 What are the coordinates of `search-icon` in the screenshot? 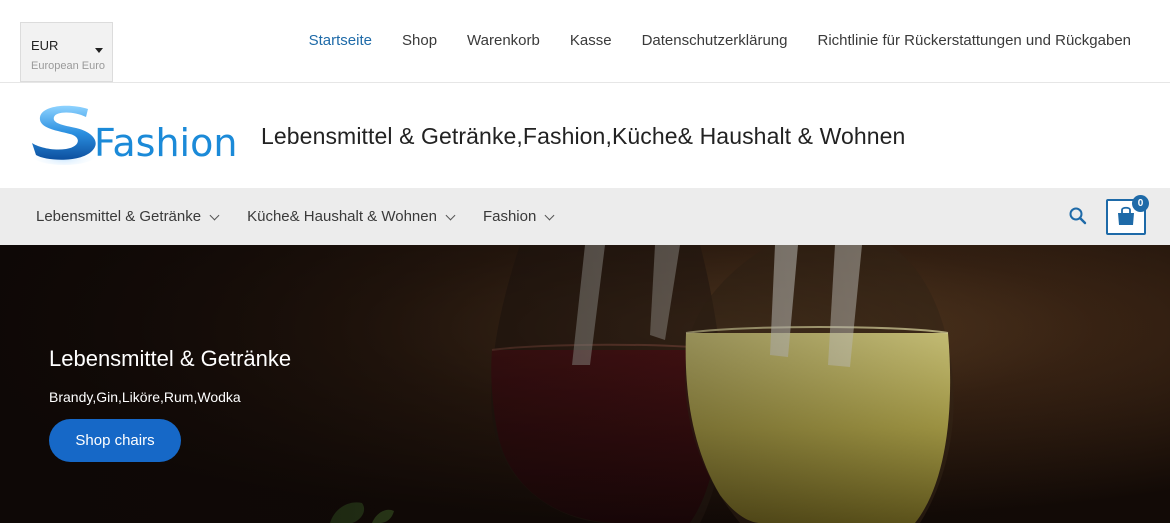 It's located at (1078, 216).